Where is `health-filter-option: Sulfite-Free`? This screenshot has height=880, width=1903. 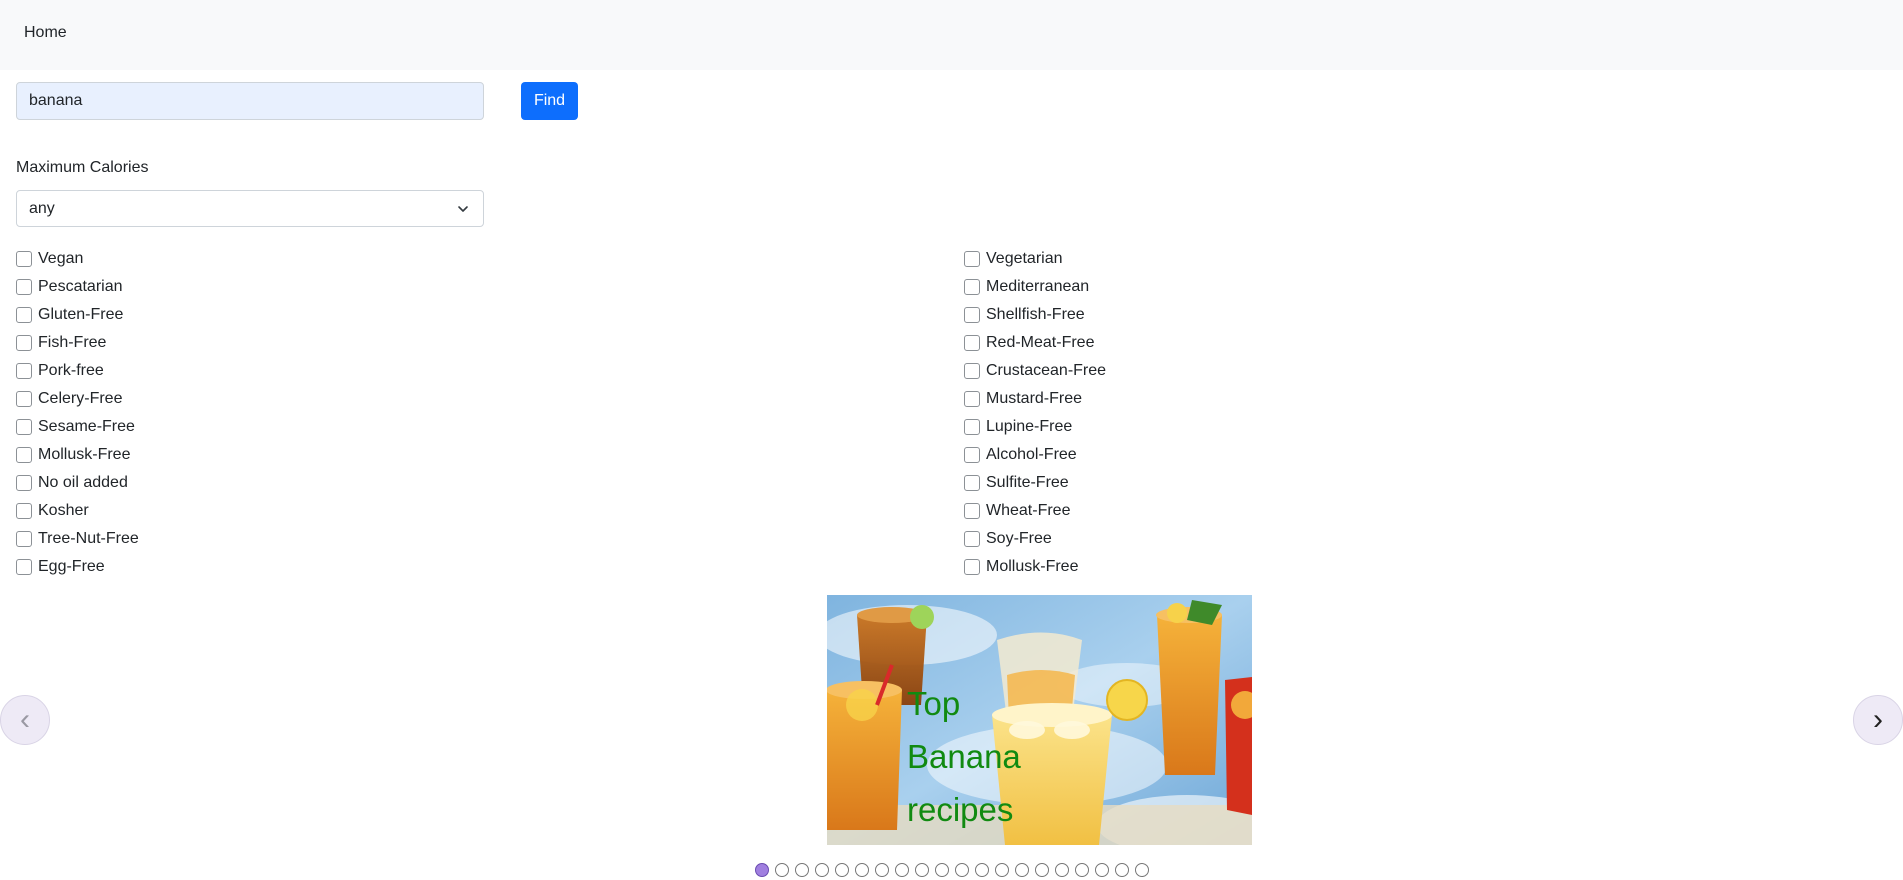 health-filter-option: Sulfite-Free is located at coordinates (1035, 483).